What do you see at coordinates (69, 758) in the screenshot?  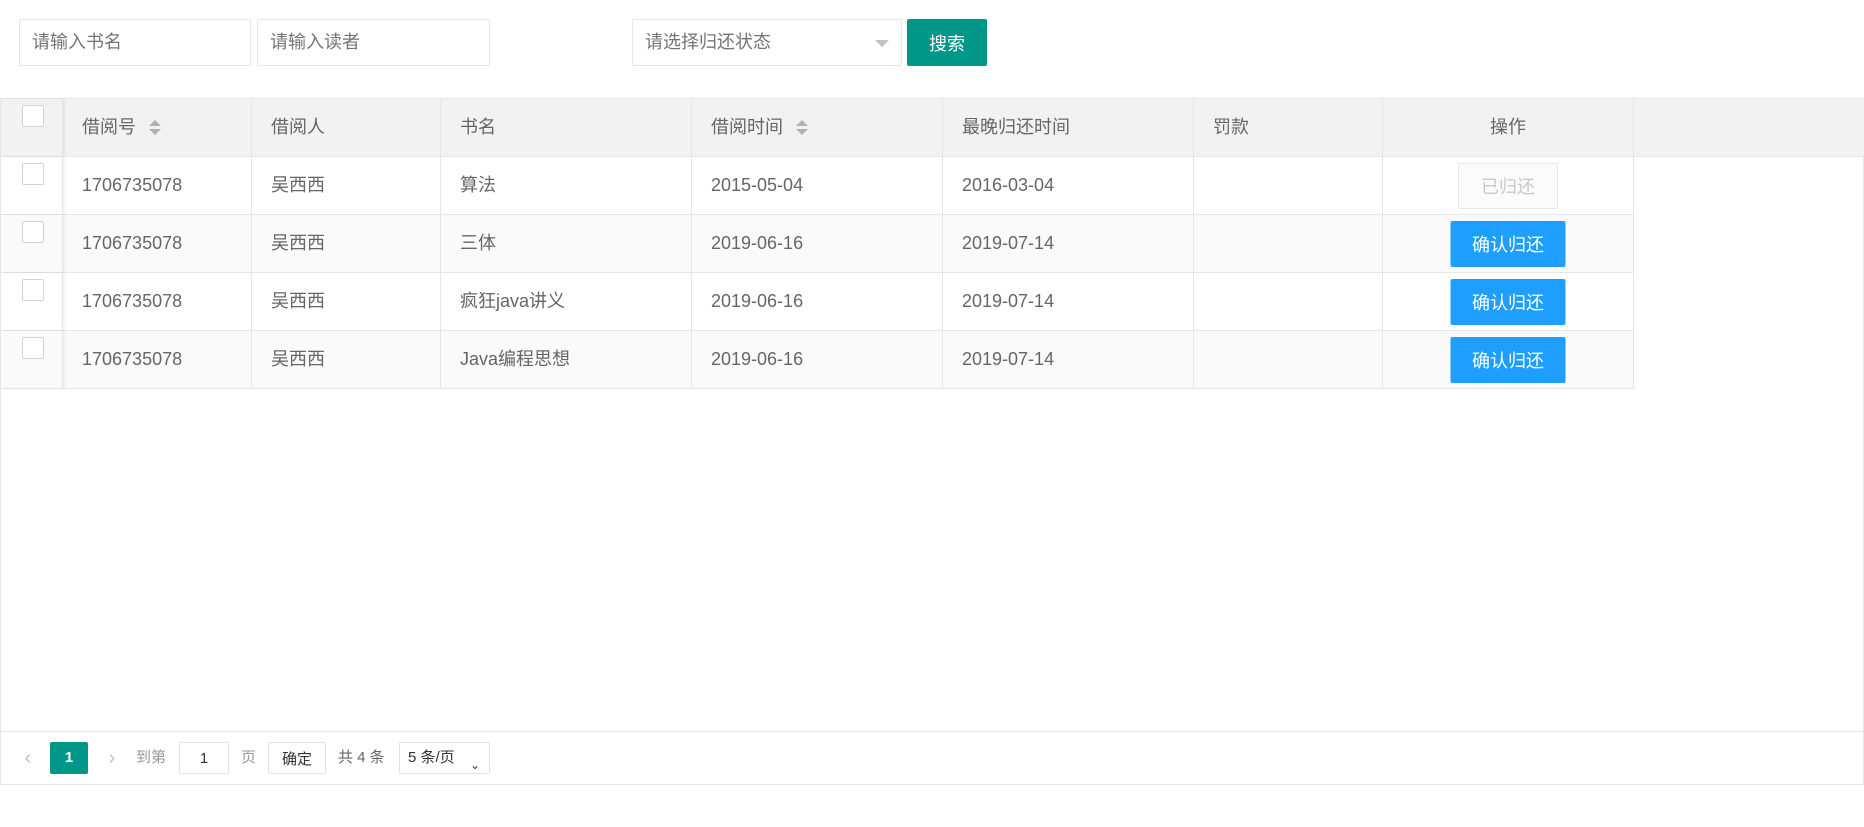 I see `current-page-button: 1` at bounding box center [69, 758].